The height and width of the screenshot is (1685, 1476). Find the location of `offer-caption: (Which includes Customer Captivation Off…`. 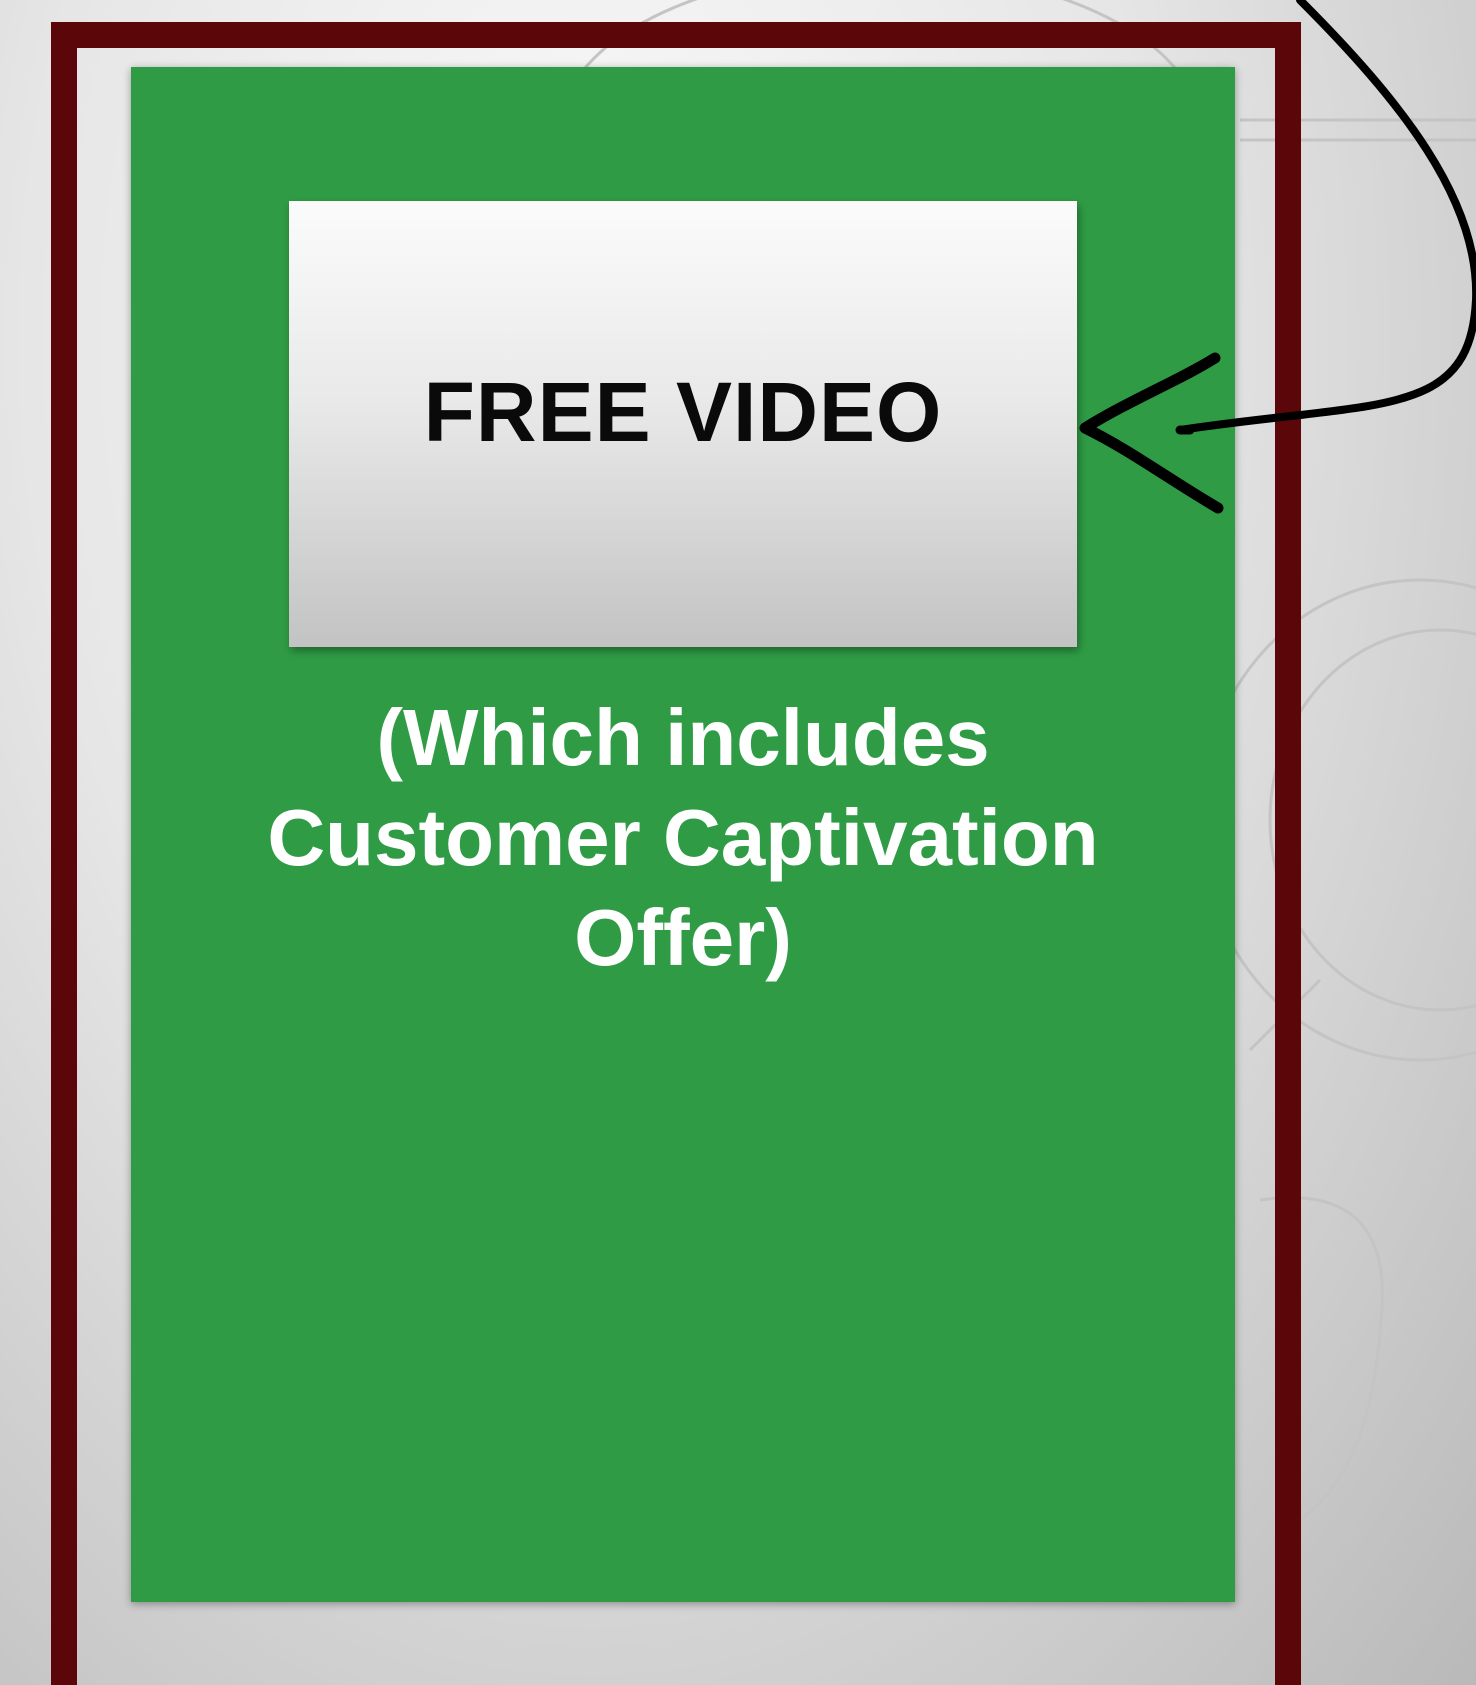

offer-caption: (Which includes Customer Captivation Off… is located at coordinates (683, 837).